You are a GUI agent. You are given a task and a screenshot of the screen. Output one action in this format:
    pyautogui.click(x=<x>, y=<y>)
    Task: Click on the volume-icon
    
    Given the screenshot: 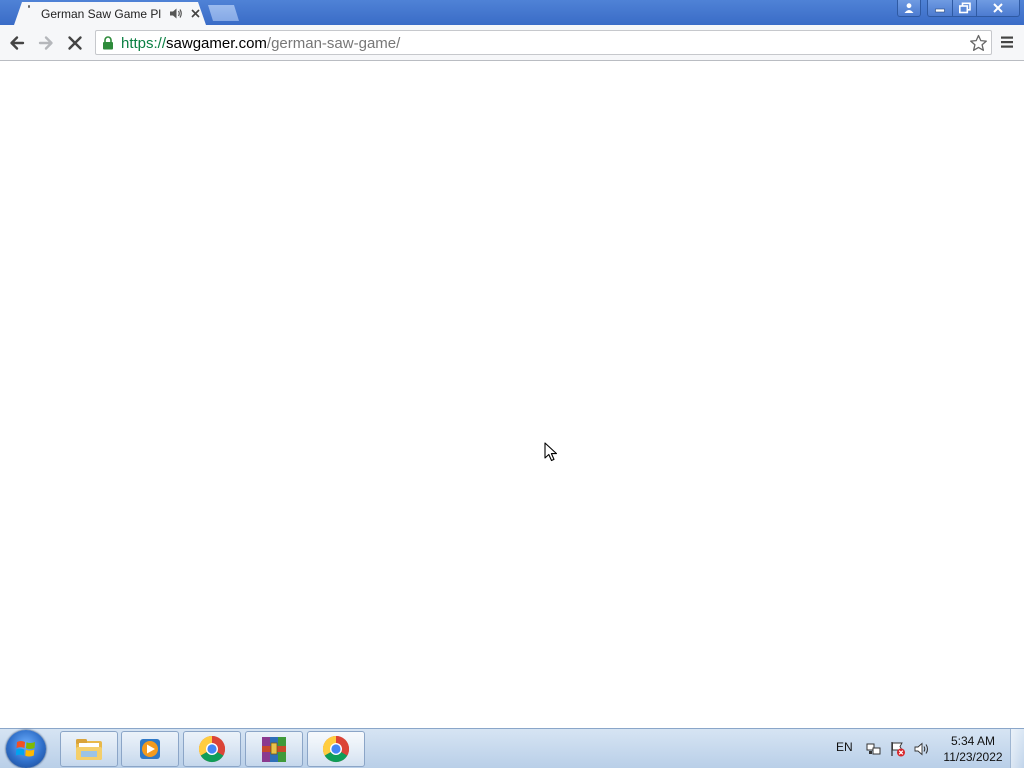 What is the action you would take?
    pyautogui.click(x=922, y=749)
    